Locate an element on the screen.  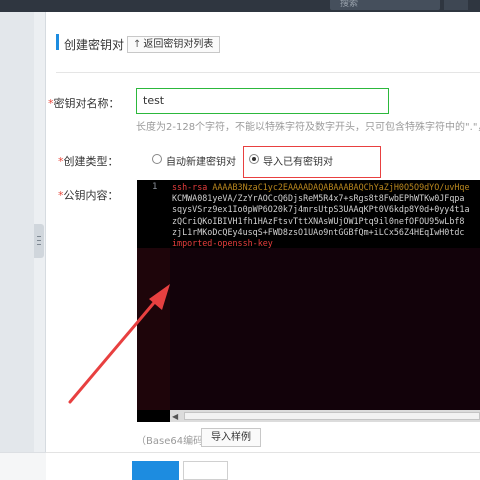
back-to-keypair-list-button: ↑ 返回密钥对列表 is located at coordinates (173, 44).